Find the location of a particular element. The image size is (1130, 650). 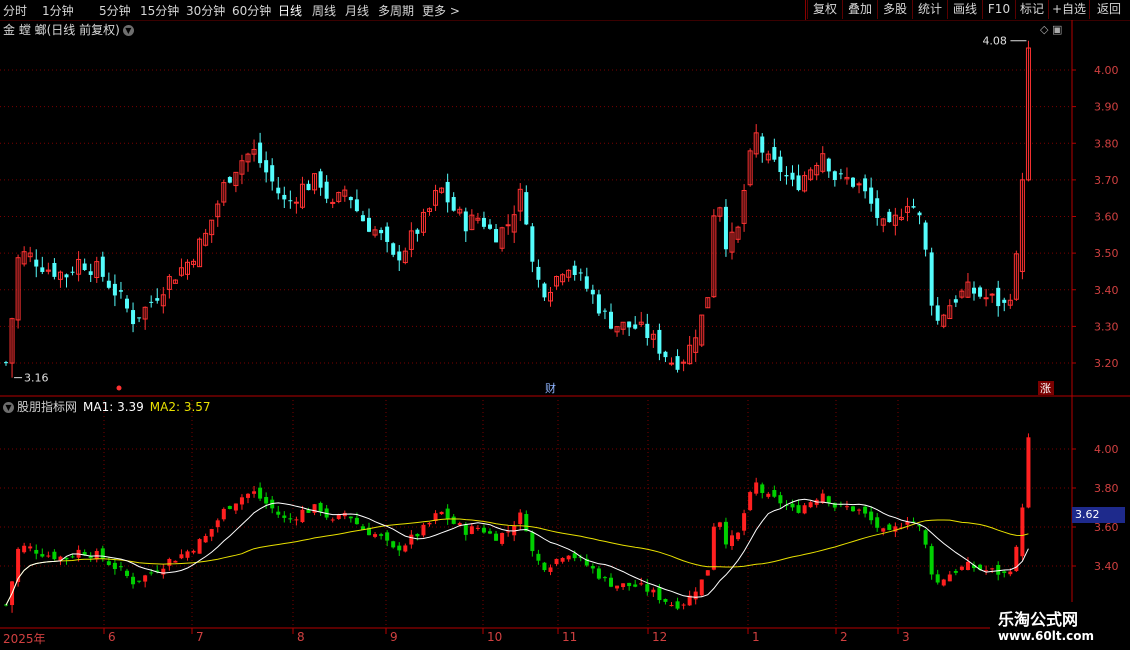

period-15min: 15分钟 is located at coordinates (159, 10).